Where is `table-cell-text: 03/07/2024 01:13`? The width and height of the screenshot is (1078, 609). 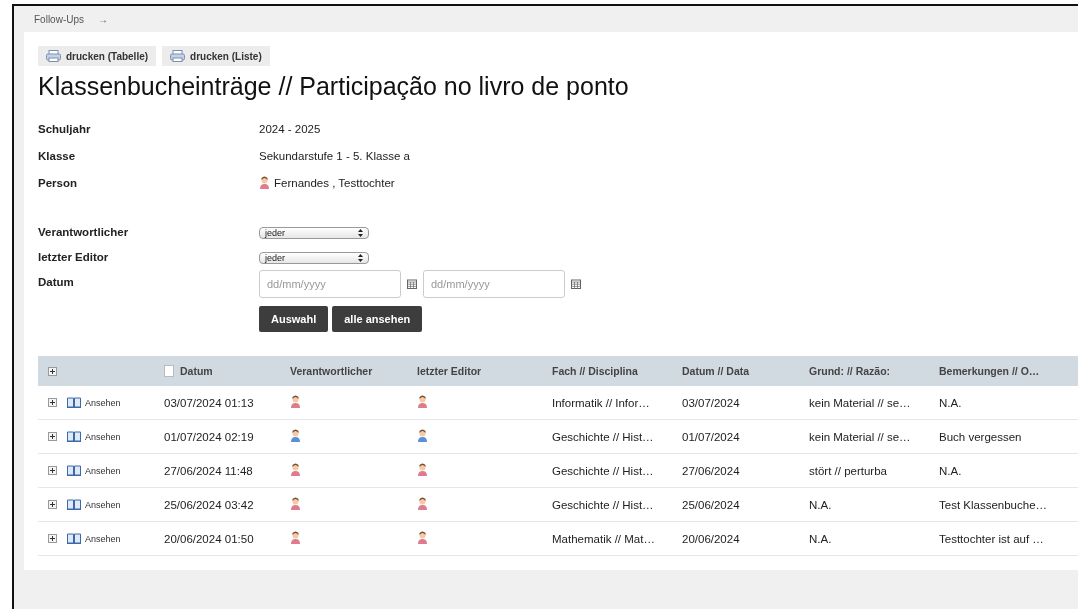
table-cell-text: 03/07/2024 01:13 is located at coordinates (209, 402).